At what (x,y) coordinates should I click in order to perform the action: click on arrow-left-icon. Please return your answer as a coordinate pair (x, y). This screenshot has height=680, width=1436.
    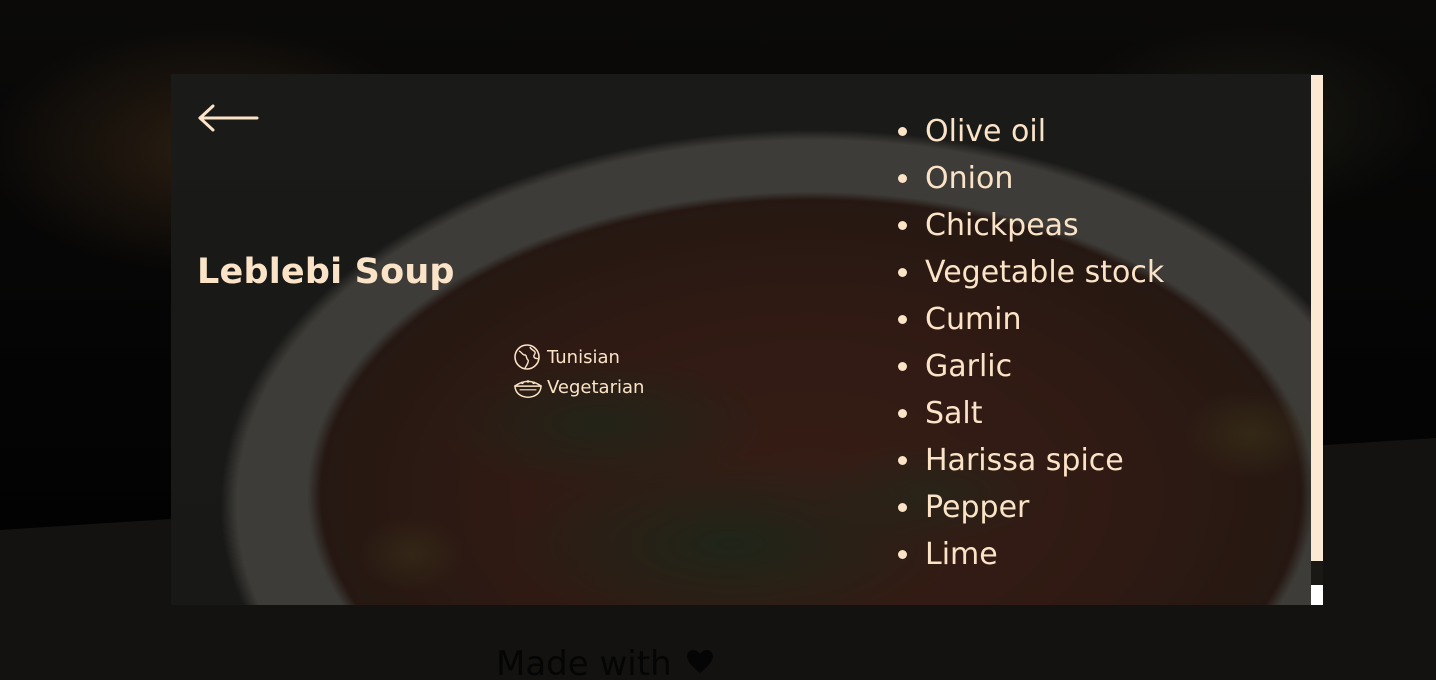
    Looking at the image, I should click on (228, 118).